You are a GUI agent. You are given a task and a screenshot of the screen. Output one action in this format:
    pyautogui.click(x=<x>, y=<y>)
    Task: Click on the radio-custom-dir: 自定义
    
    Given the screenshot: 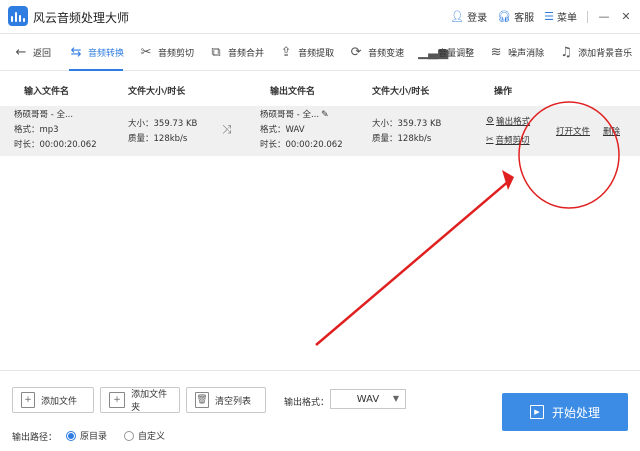 What is the action you would take?
    pyautogui.click(x=144, y=435)
    